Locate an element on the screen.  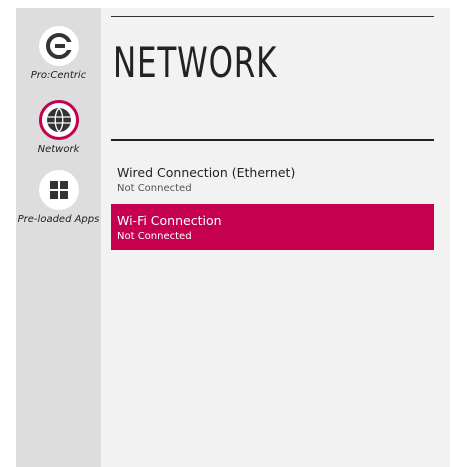
sidebar-item-pro-centric: Pro:Centric is located at coordinates (58, 53).